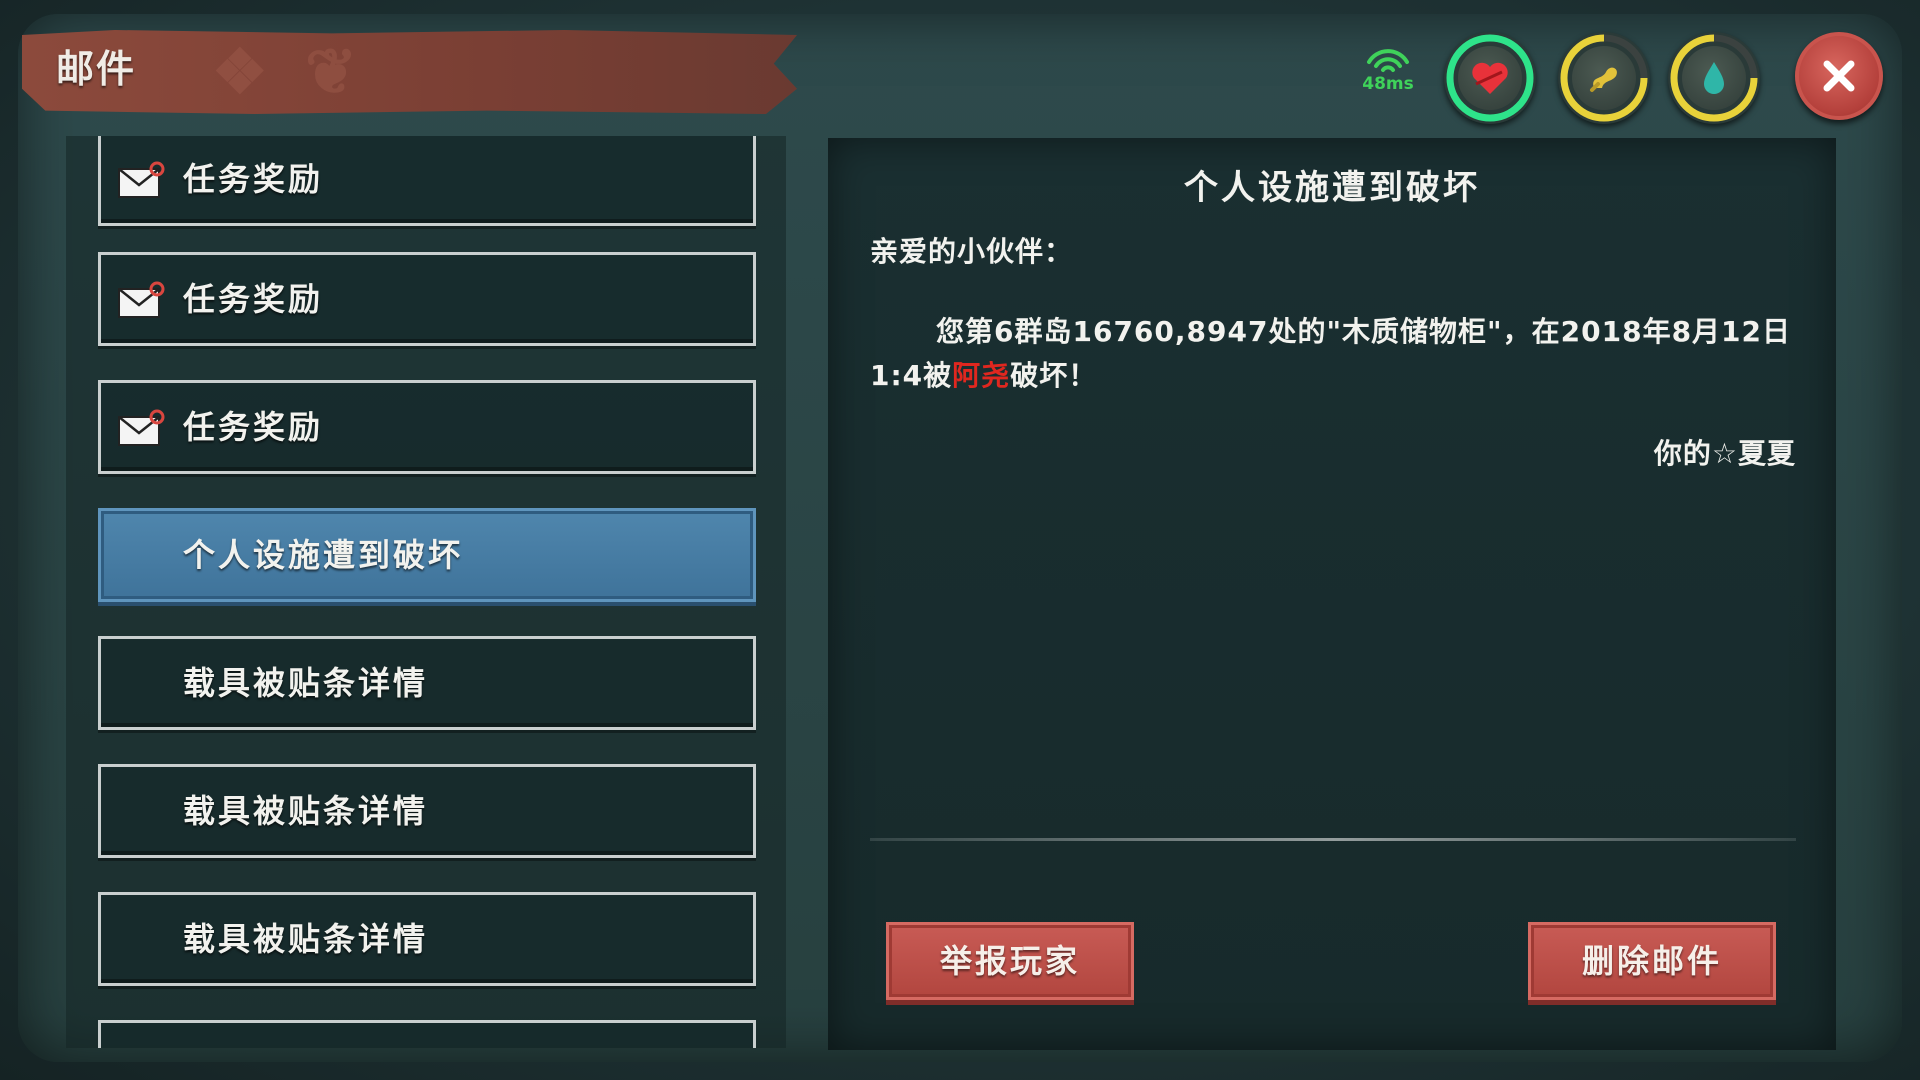 This screenshot has height=1080, width=1920. I want to click on thirst-gauge, so click(1714, 78).